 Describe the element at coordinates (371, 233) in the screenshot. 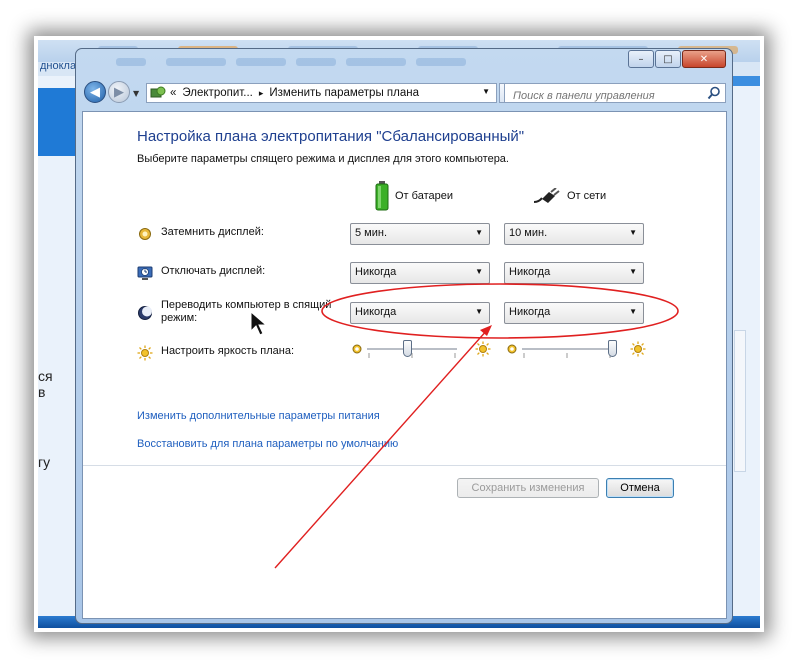

I see `dim-display-battery-value: 5 мин.` at that location.